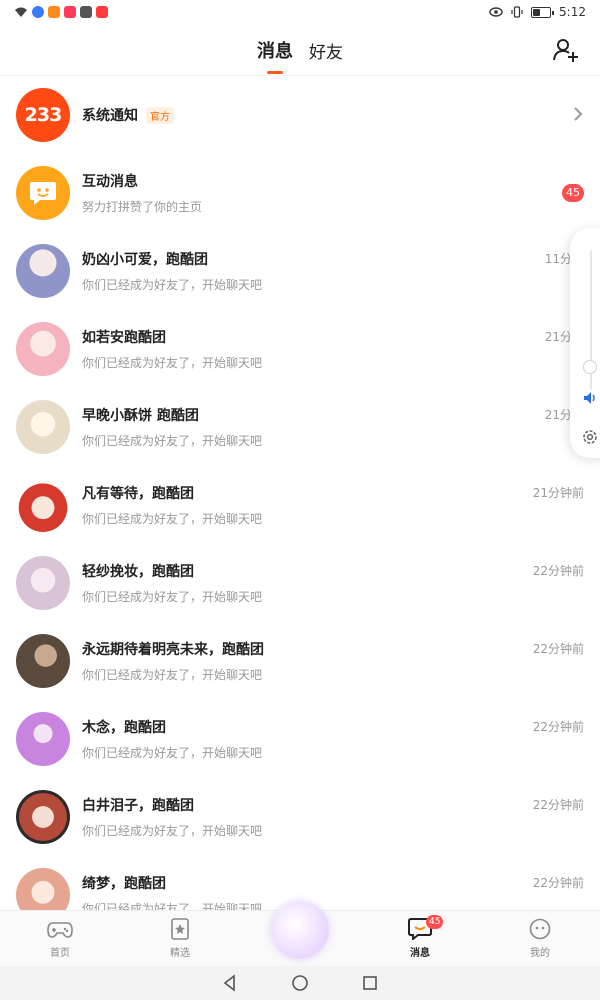  I want to click on system-notice-avatar: 233, so click(43, 115).